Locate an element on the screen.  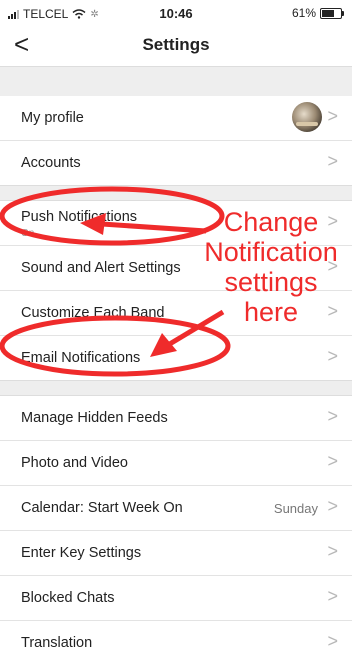
annotation-line: Notification is located at coordinates (271, 252).